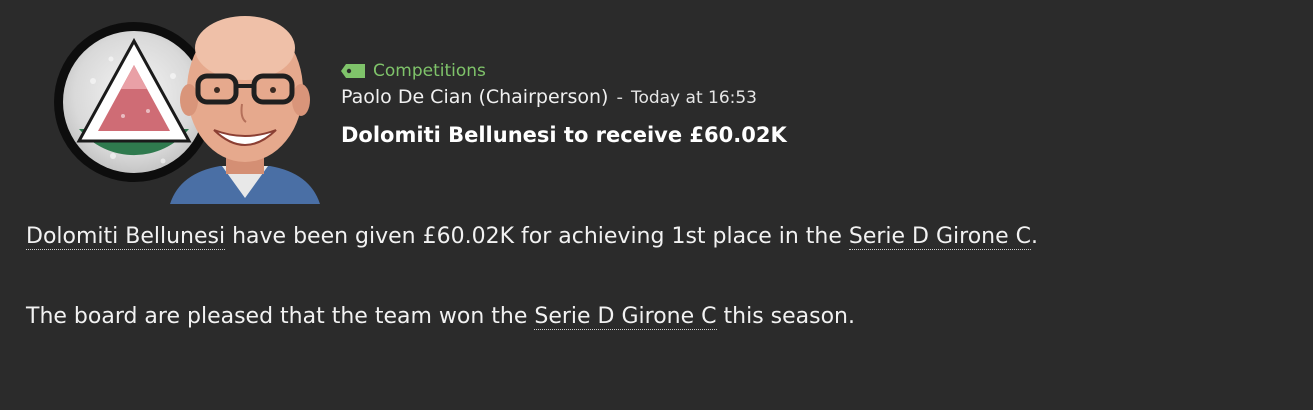 The height and width of the screenshot is (410, 1313). I want to click on timestamp: Today at 16:53, so click(694, 98).